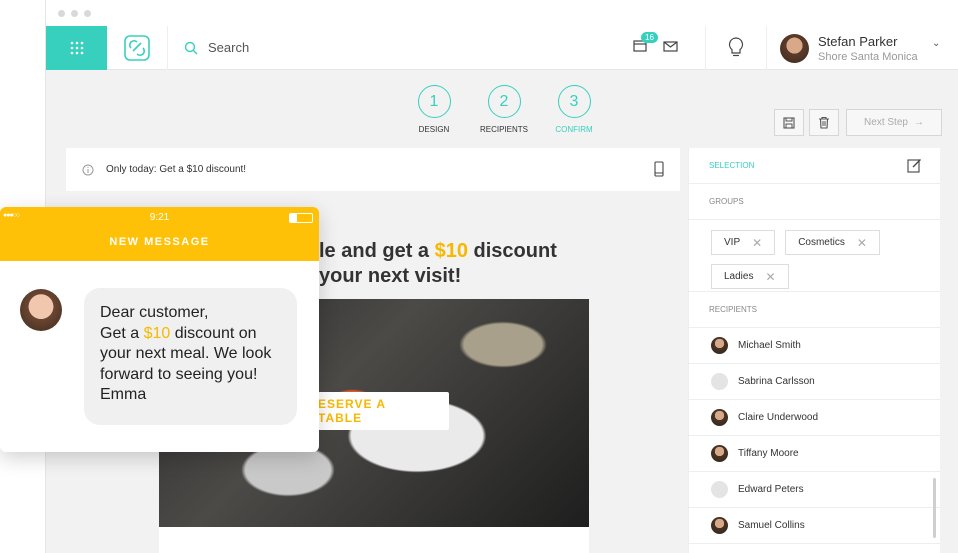 The width and height of the screenshot is (958, 553). I want to click on next-step-button: Next Step →, so click(894, 122).